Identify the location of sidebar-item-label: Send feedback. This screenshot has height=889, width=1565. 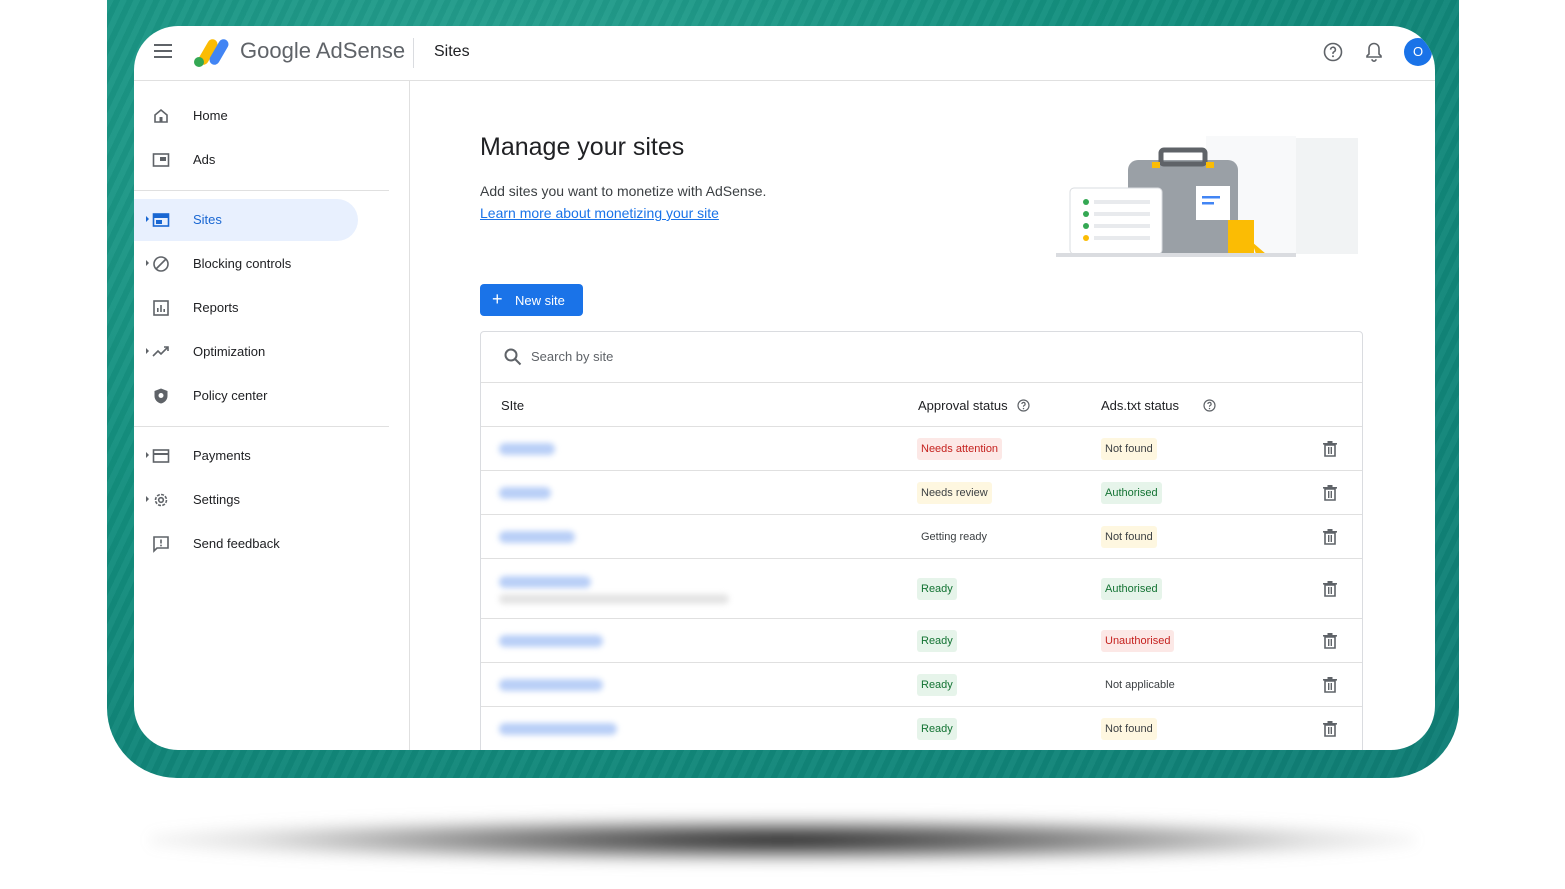
(236, 543).